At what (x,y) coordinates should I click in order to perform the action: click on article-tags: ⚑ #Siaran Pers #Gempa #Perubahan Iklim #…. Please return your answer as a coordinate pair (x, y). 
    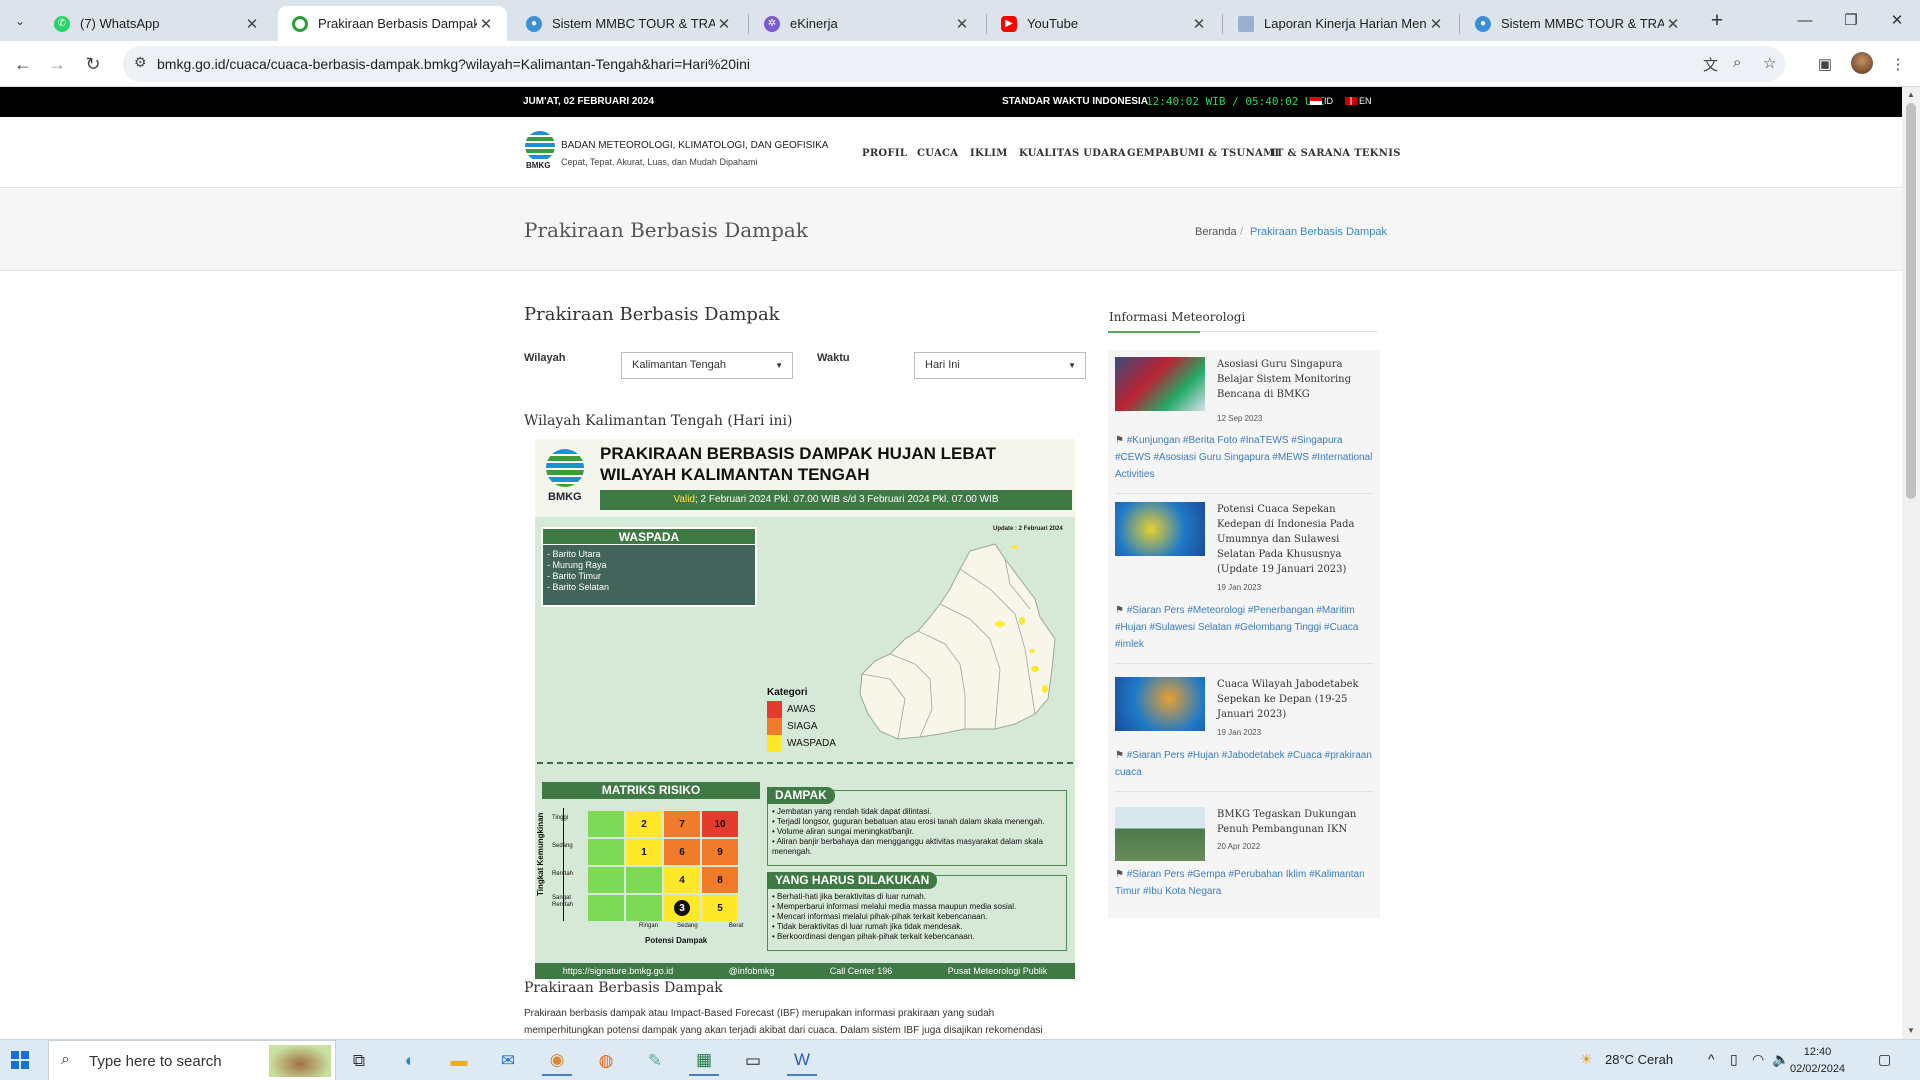
    Looking at the image, I should click on (1244, 883).